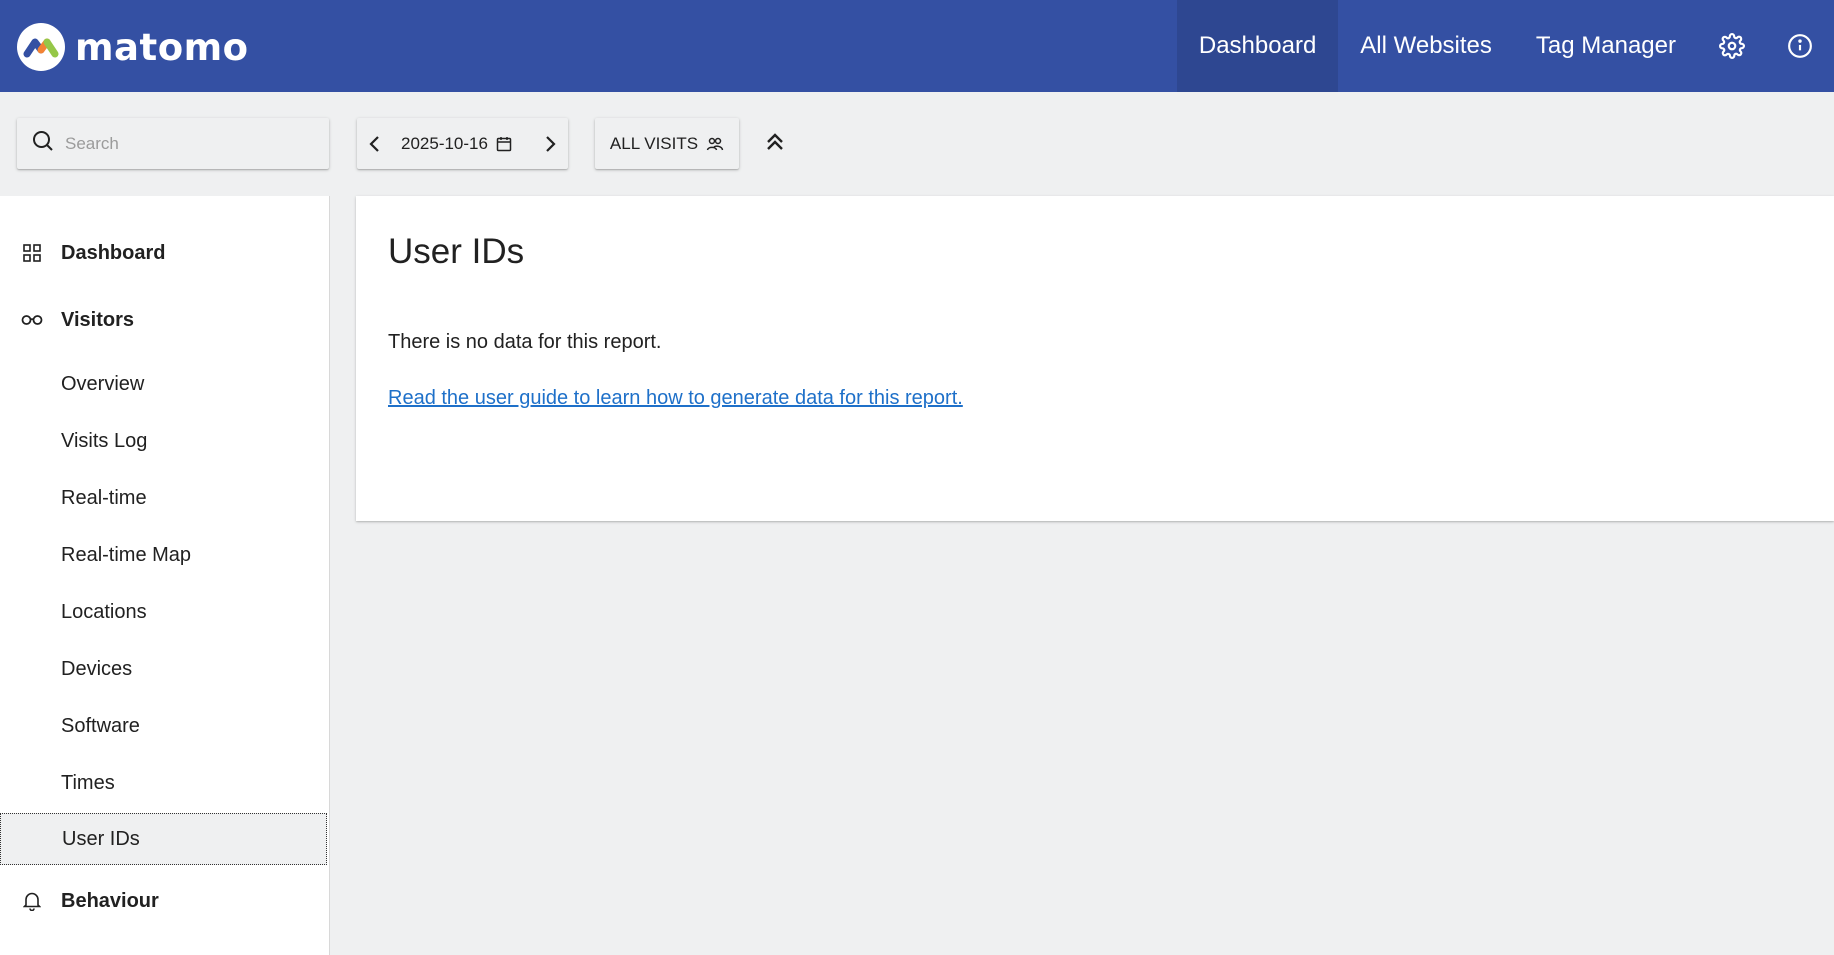  I want to click on menu-category-dashboard: Dashboard, so click(165, 253).